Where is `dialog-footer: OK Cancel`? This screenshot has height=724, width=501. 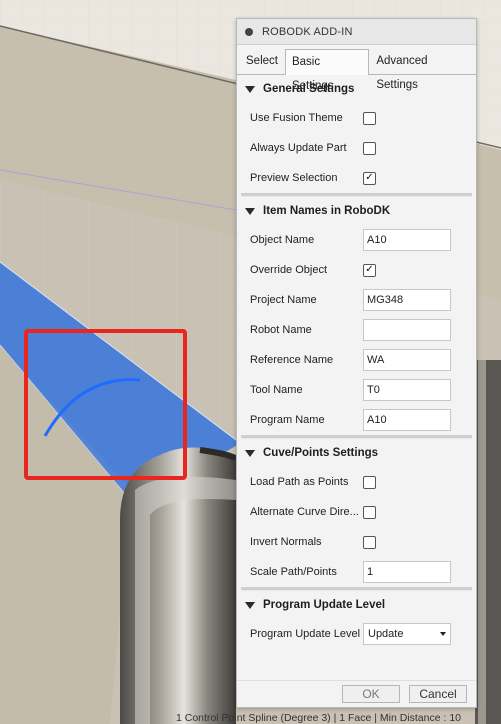
dialog-footer: OK Cancel is located at coordinates (356, 693).